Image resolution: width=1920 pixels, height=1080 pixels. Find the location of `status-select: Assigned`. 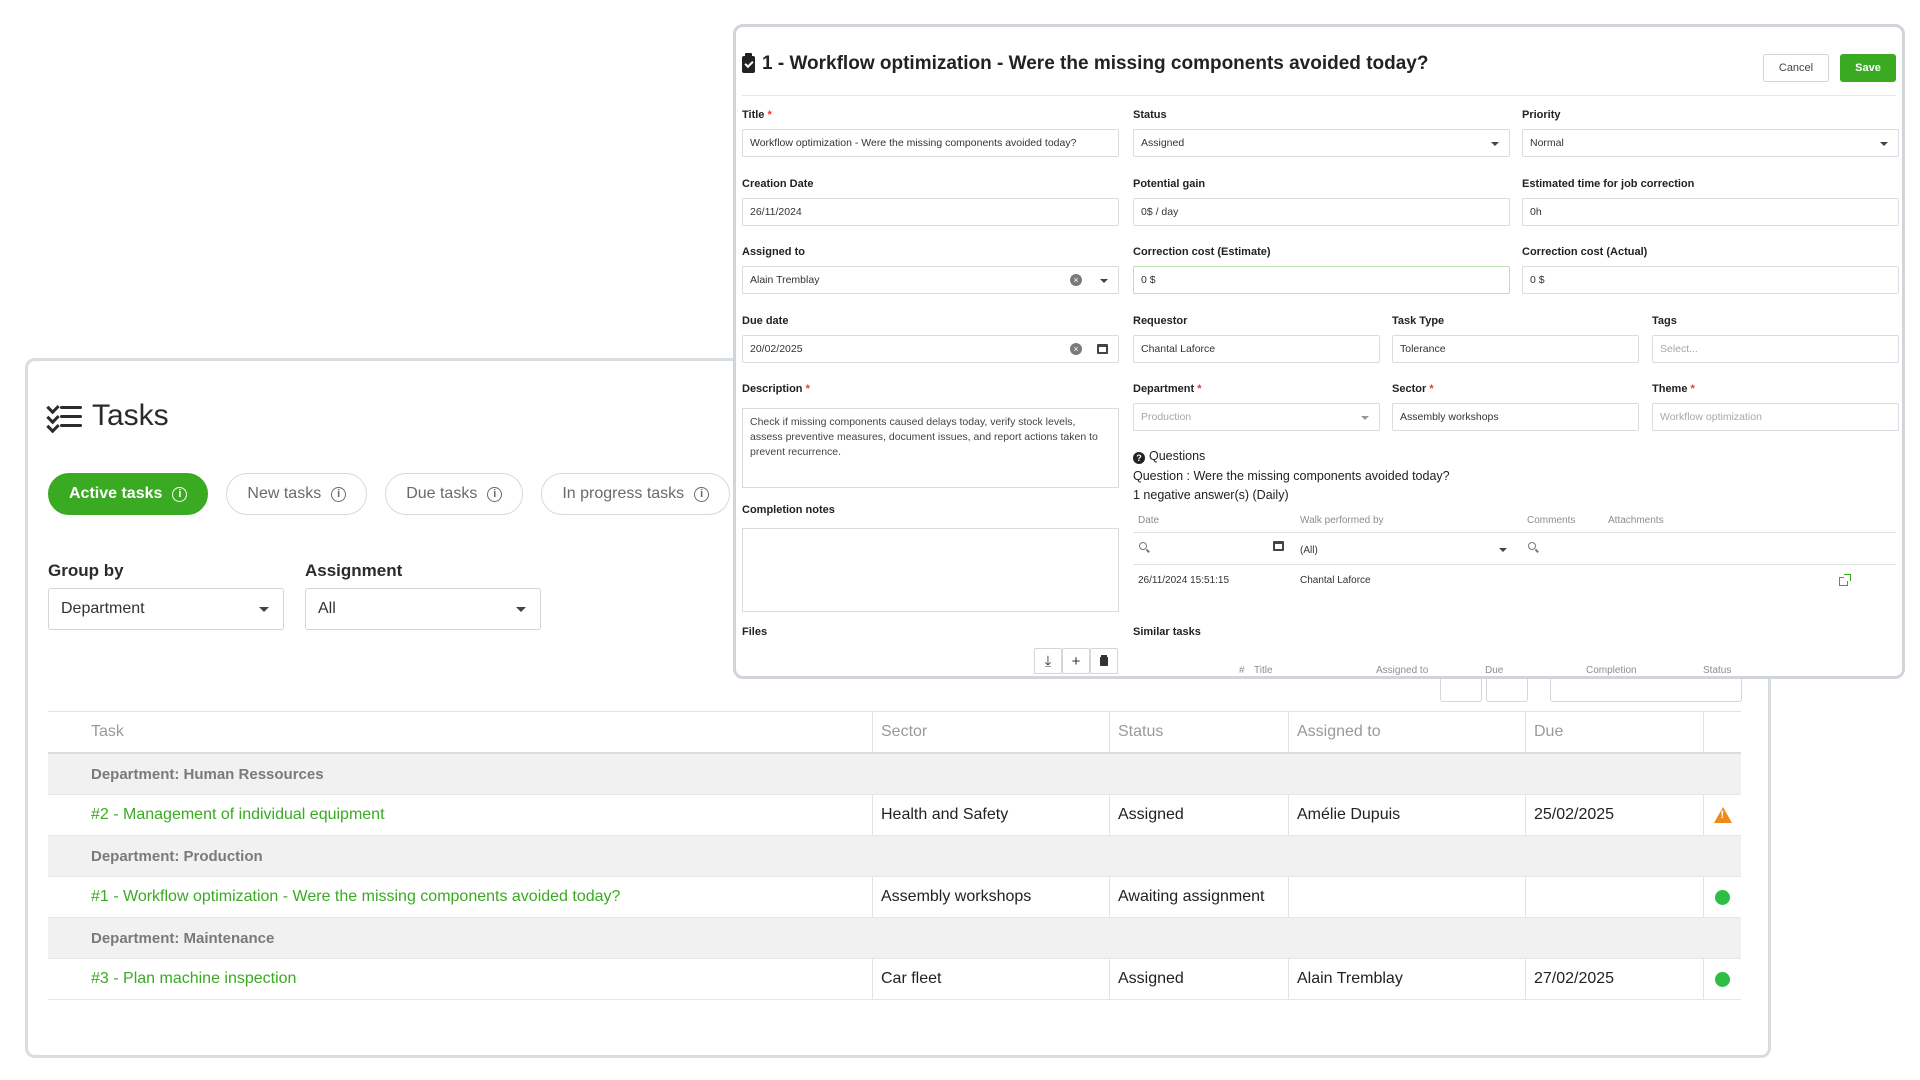

status-select: Assigned is located at coordinates (1321, 143).